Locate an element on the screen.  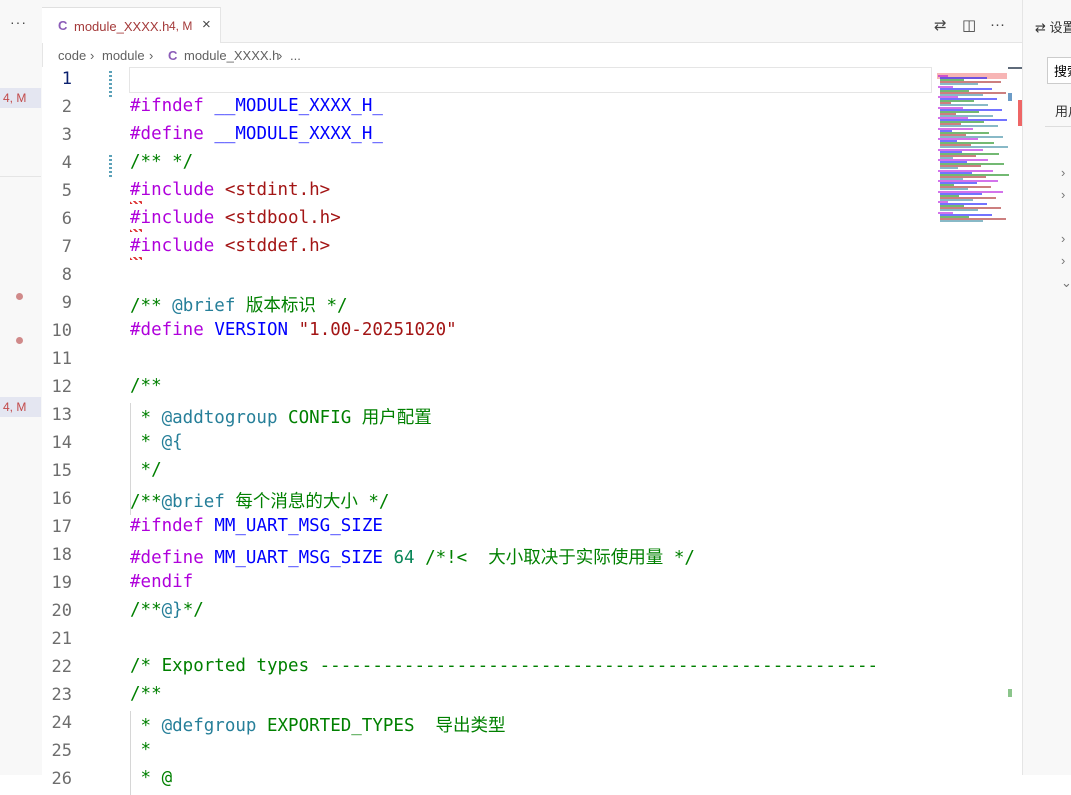
minimap-line is located at coordinates (961, 220).